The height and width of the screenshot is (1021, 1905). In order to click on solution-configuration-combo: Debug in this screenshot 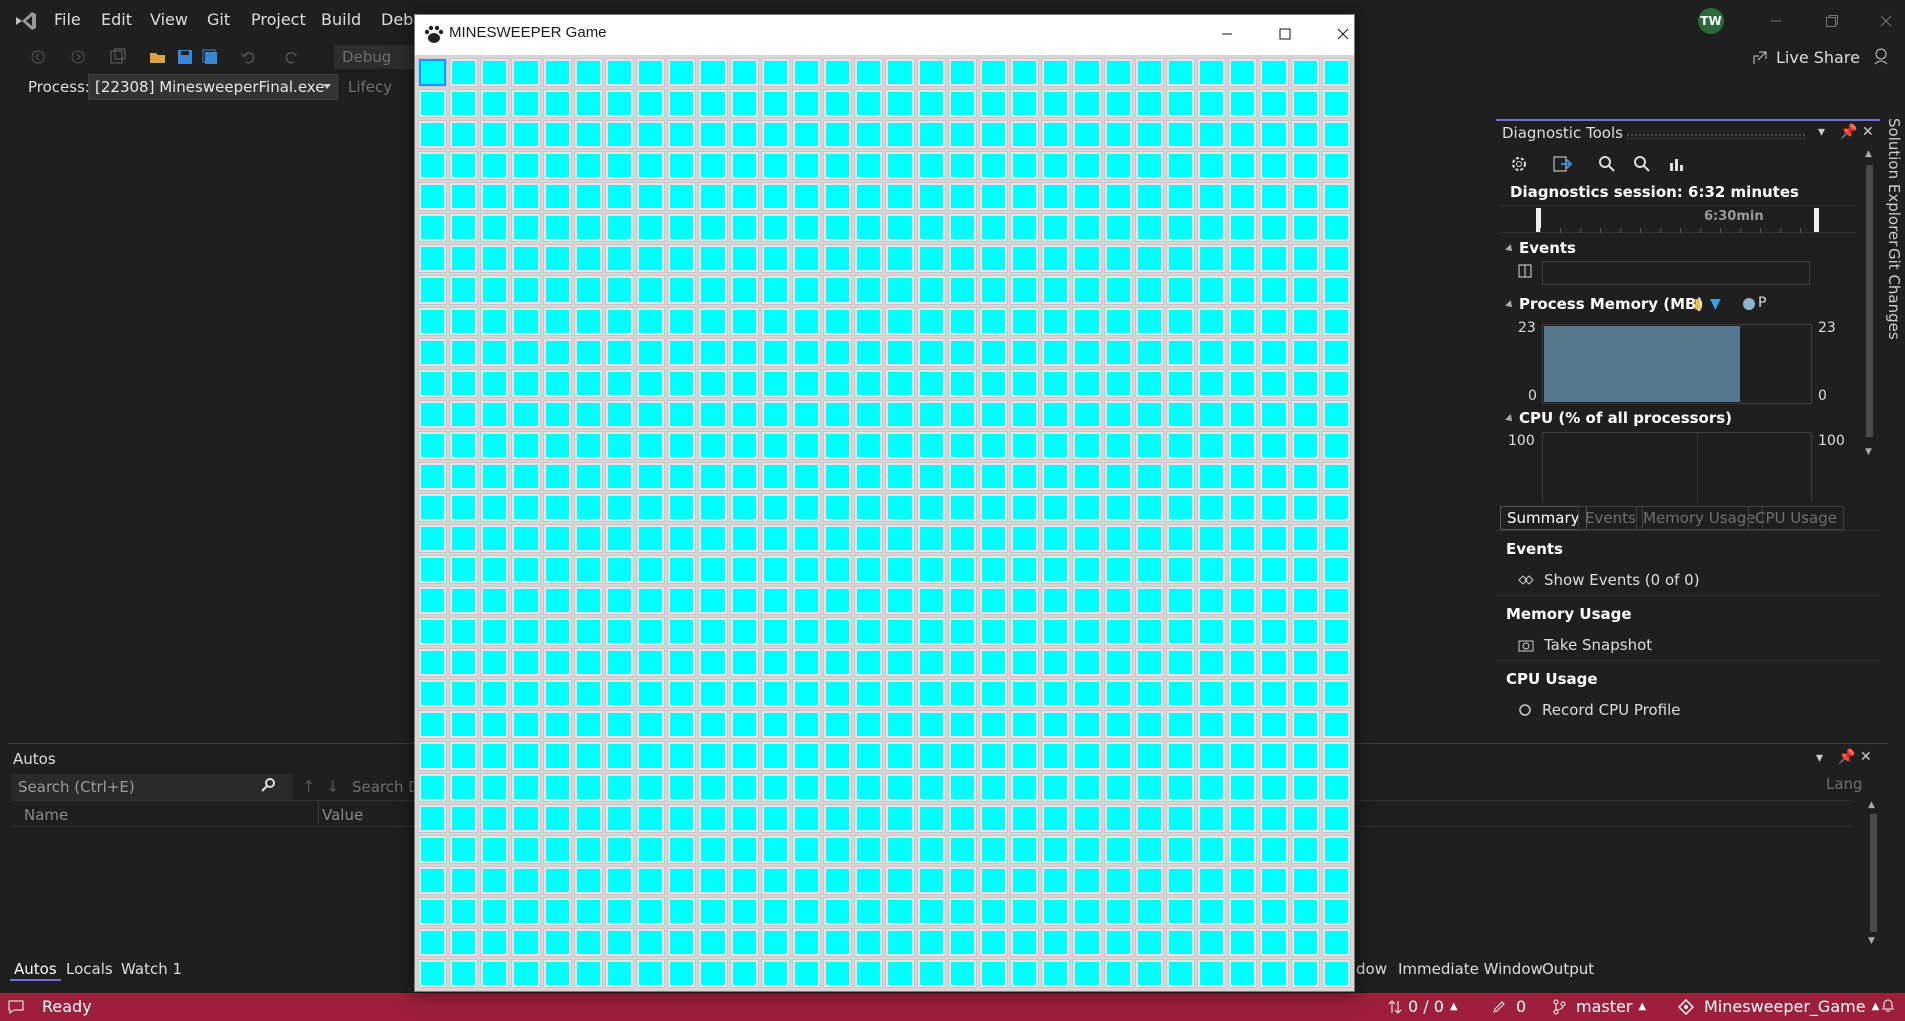, I will do `click(379, 57)`.